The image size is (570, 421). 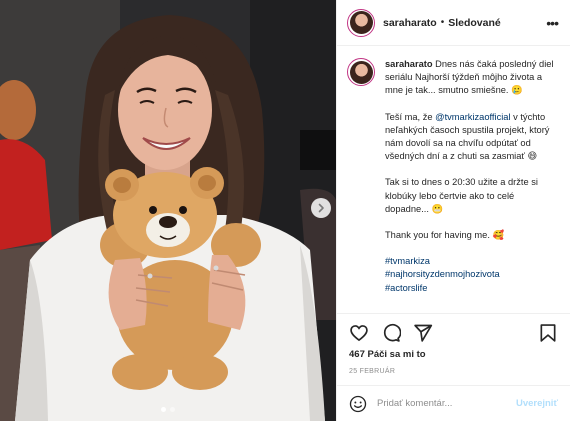 I want to click on post-header: saraharato • Sledované •••, so click(x=453, y=23).